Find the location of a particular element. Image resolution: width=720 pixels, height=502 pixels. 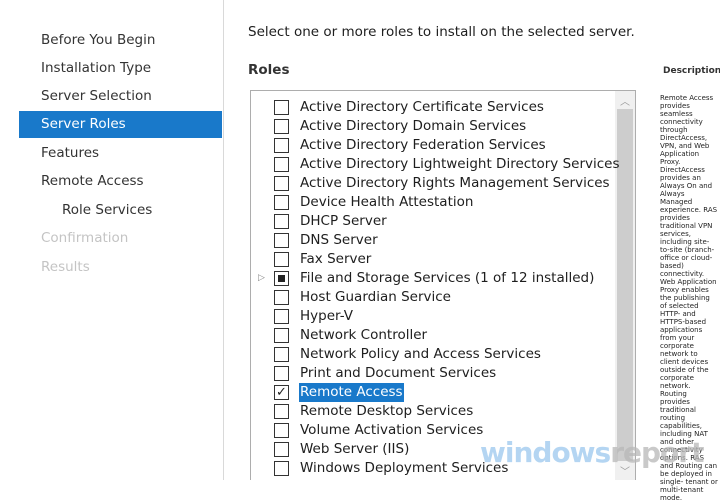

role-label: Volume Activation Services is located at coordinates (391, 430).